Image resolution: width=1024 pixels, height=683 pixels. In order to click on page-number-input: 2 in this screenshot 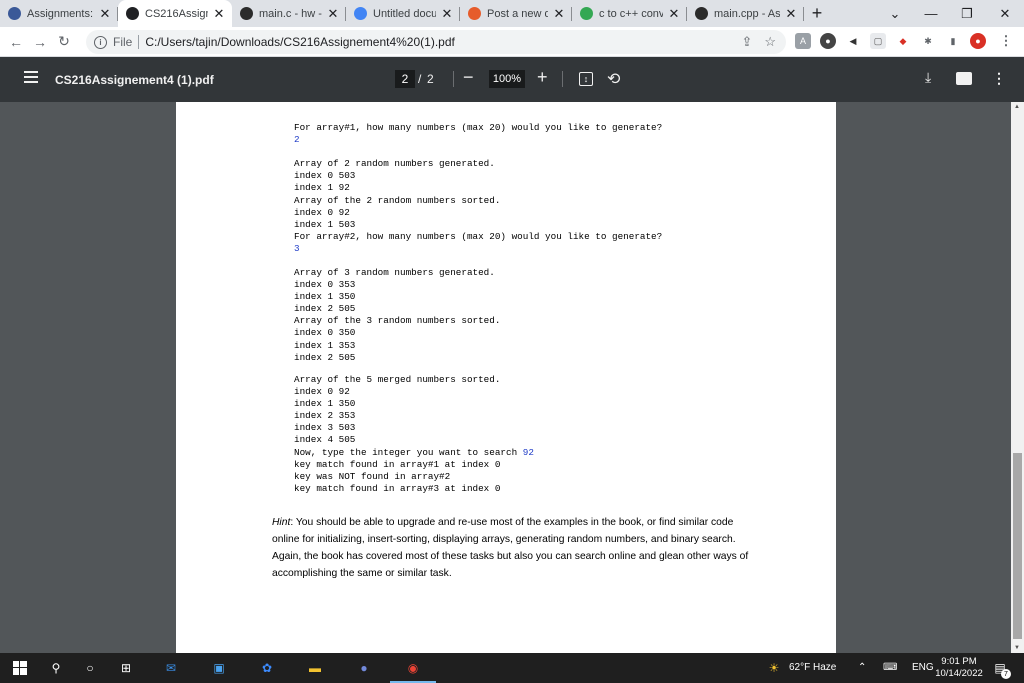, I will do `click(405, 79)`.